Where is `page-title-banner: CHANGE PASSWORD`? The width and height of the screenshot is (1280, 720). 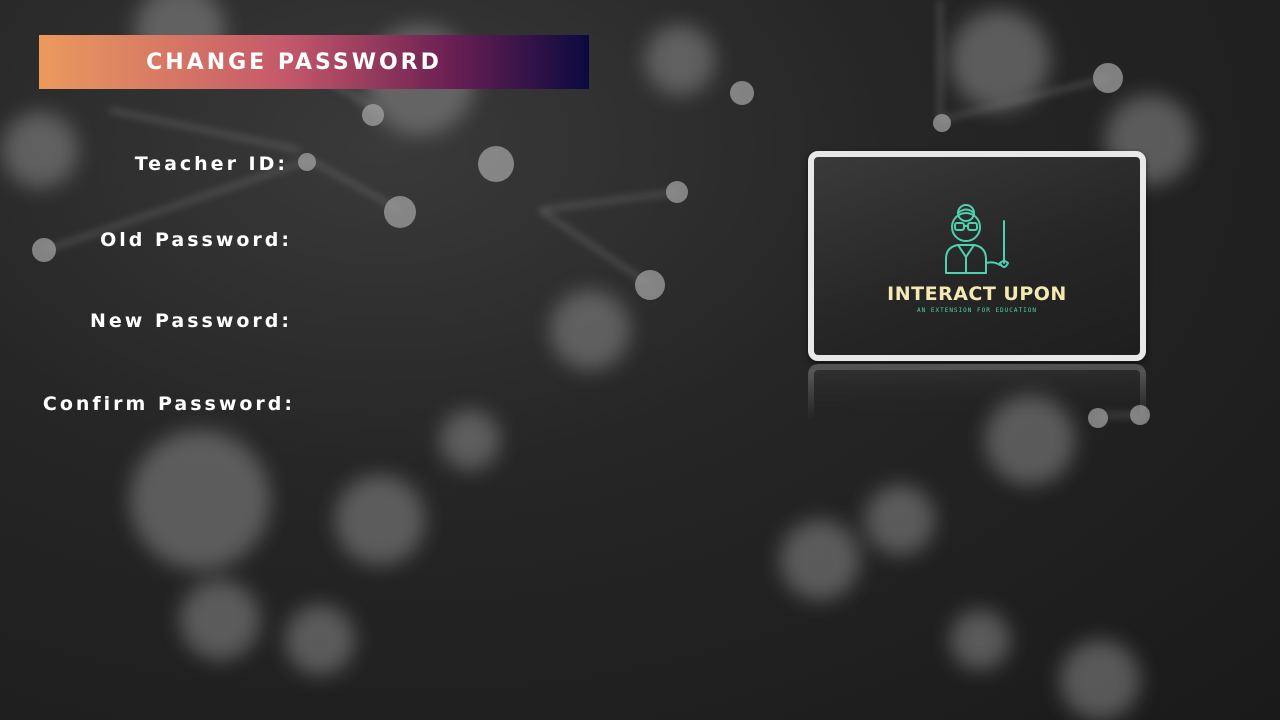 page-title-banner: CHANGE PASSWORD is located at coordinates (314, 62).